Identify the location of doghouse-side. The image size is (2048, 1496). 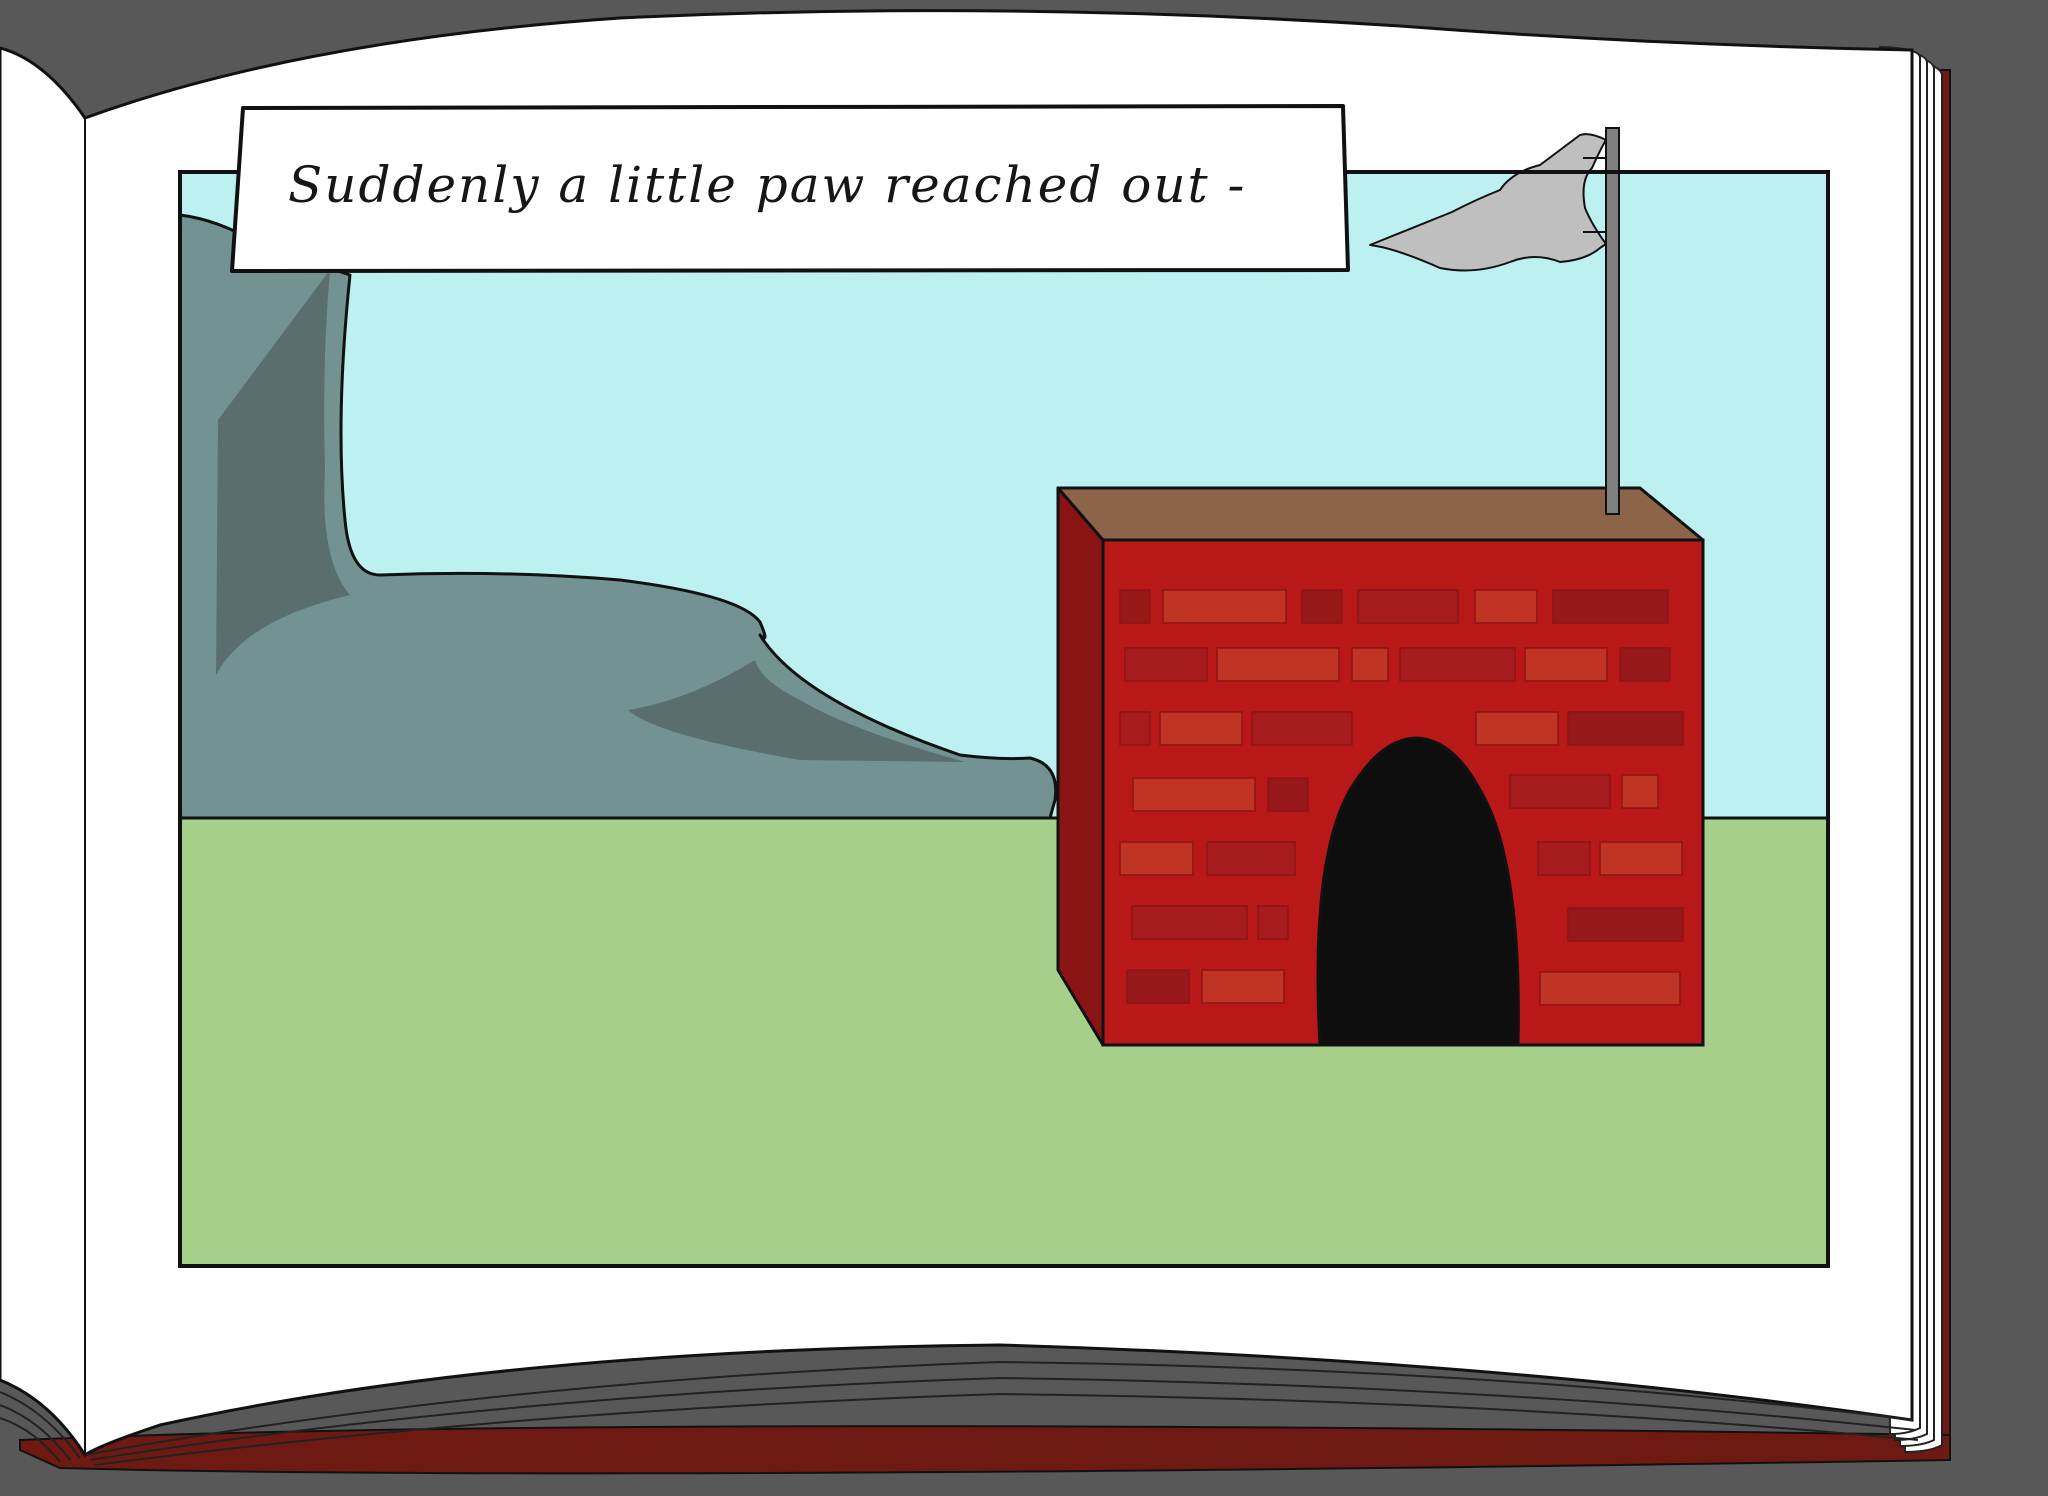
(1080, 766).